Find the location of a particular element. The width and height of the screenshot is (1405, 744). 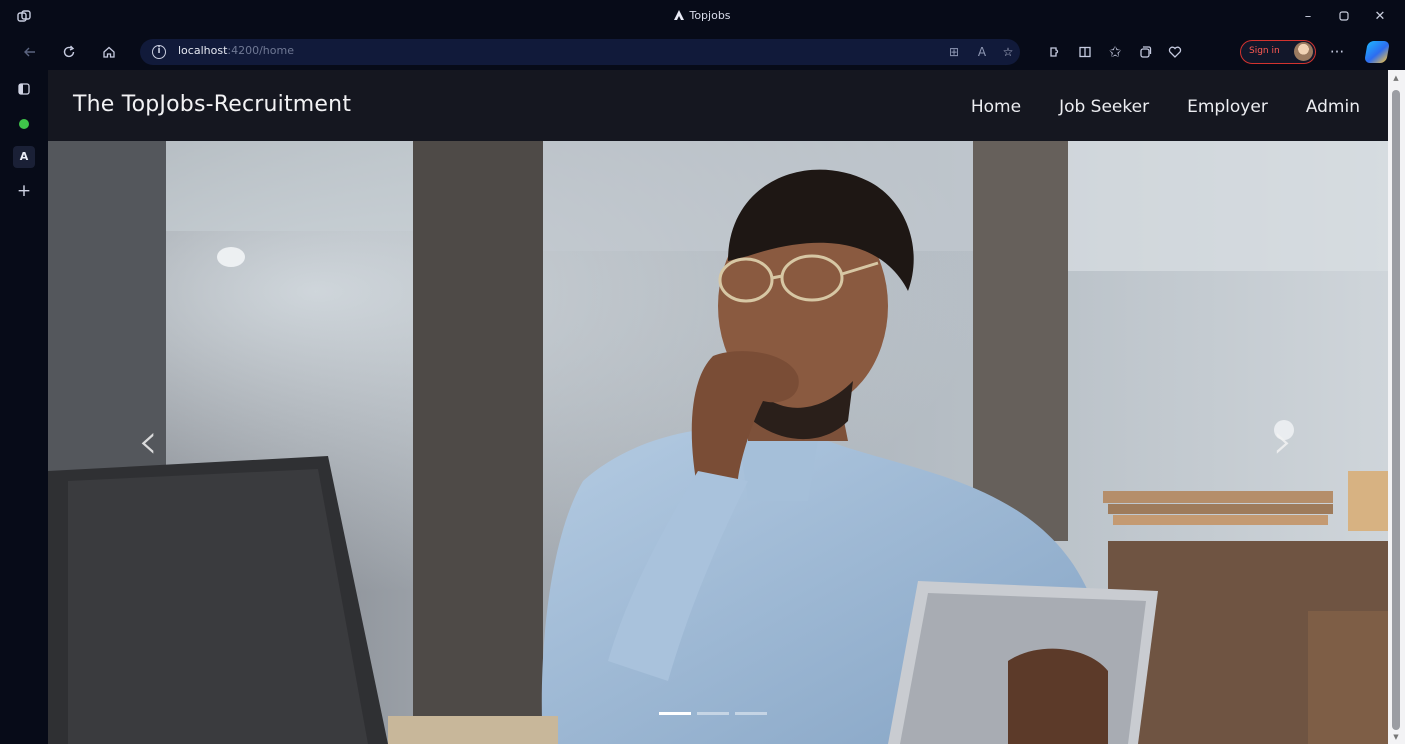

split-screen-icon is located at coordinates (1085, 52).